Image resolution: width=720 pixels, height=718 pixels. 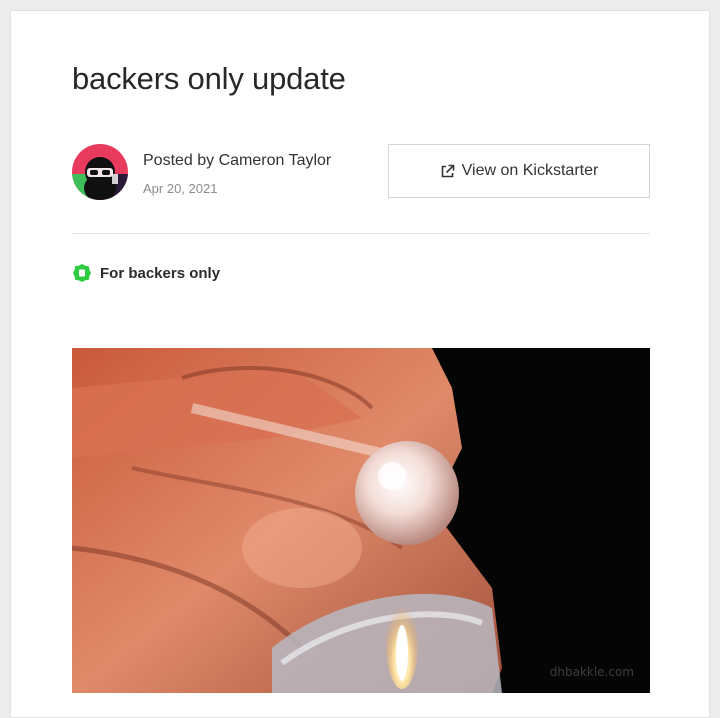 I want to click on lock-badge-icon, so click(x=82, y=273).